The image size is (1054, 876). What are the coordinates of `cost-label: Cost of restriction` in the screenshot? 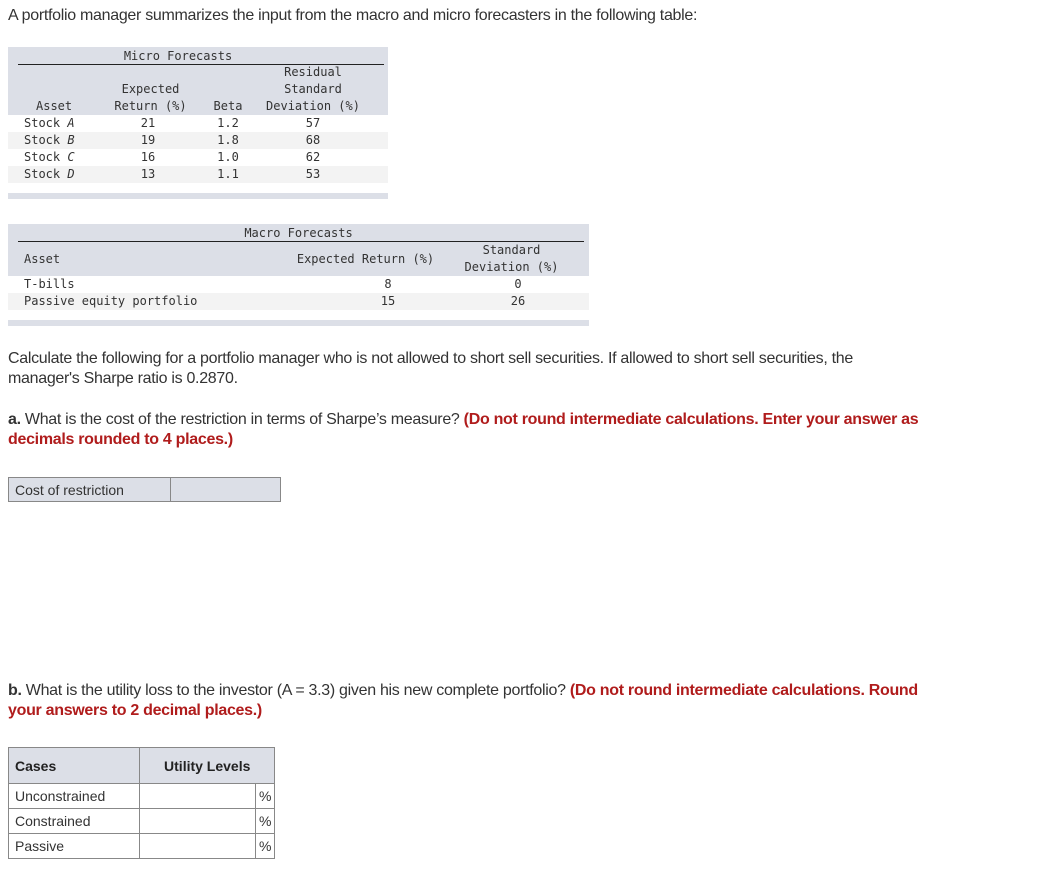 It's located at (89, 489).